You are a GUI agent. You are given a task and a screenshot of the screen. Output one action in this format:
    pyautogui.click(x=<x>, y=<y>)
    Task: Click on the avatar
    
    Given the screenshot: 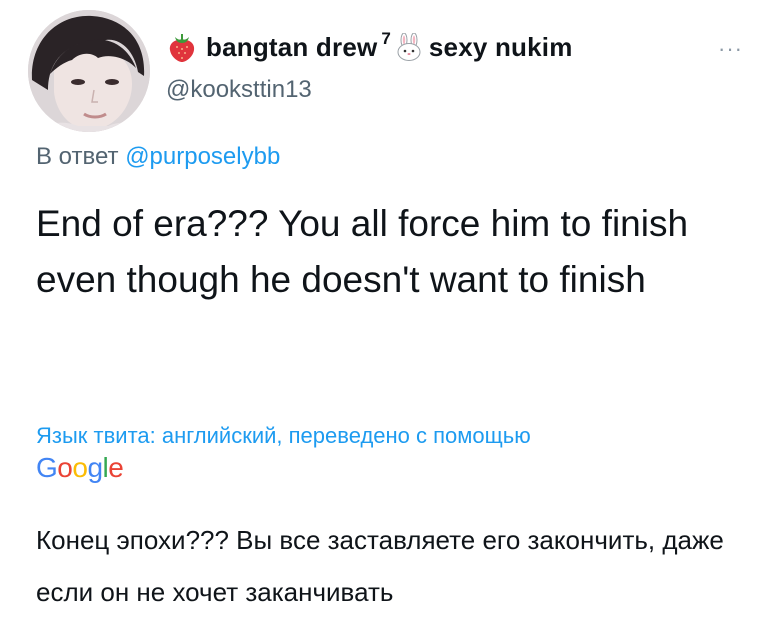 What is the action you would take?
    pyautogui.click(x=89, y=71)
    